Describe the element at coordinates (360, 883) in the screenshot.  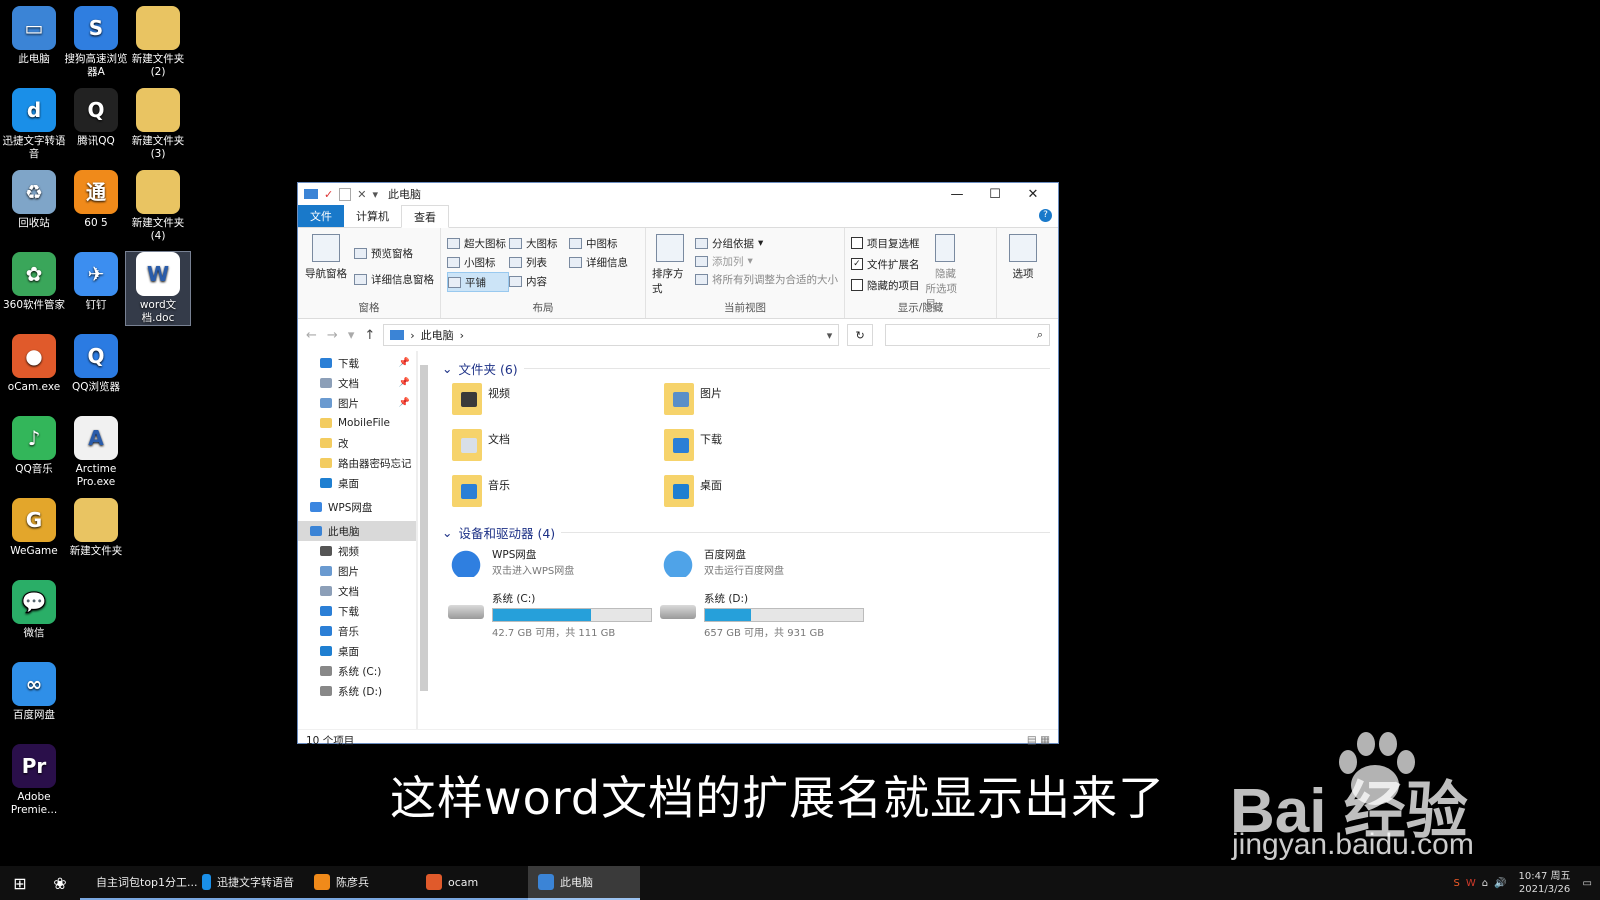
I see `taskbar-app: 陈彦兵` at that location.